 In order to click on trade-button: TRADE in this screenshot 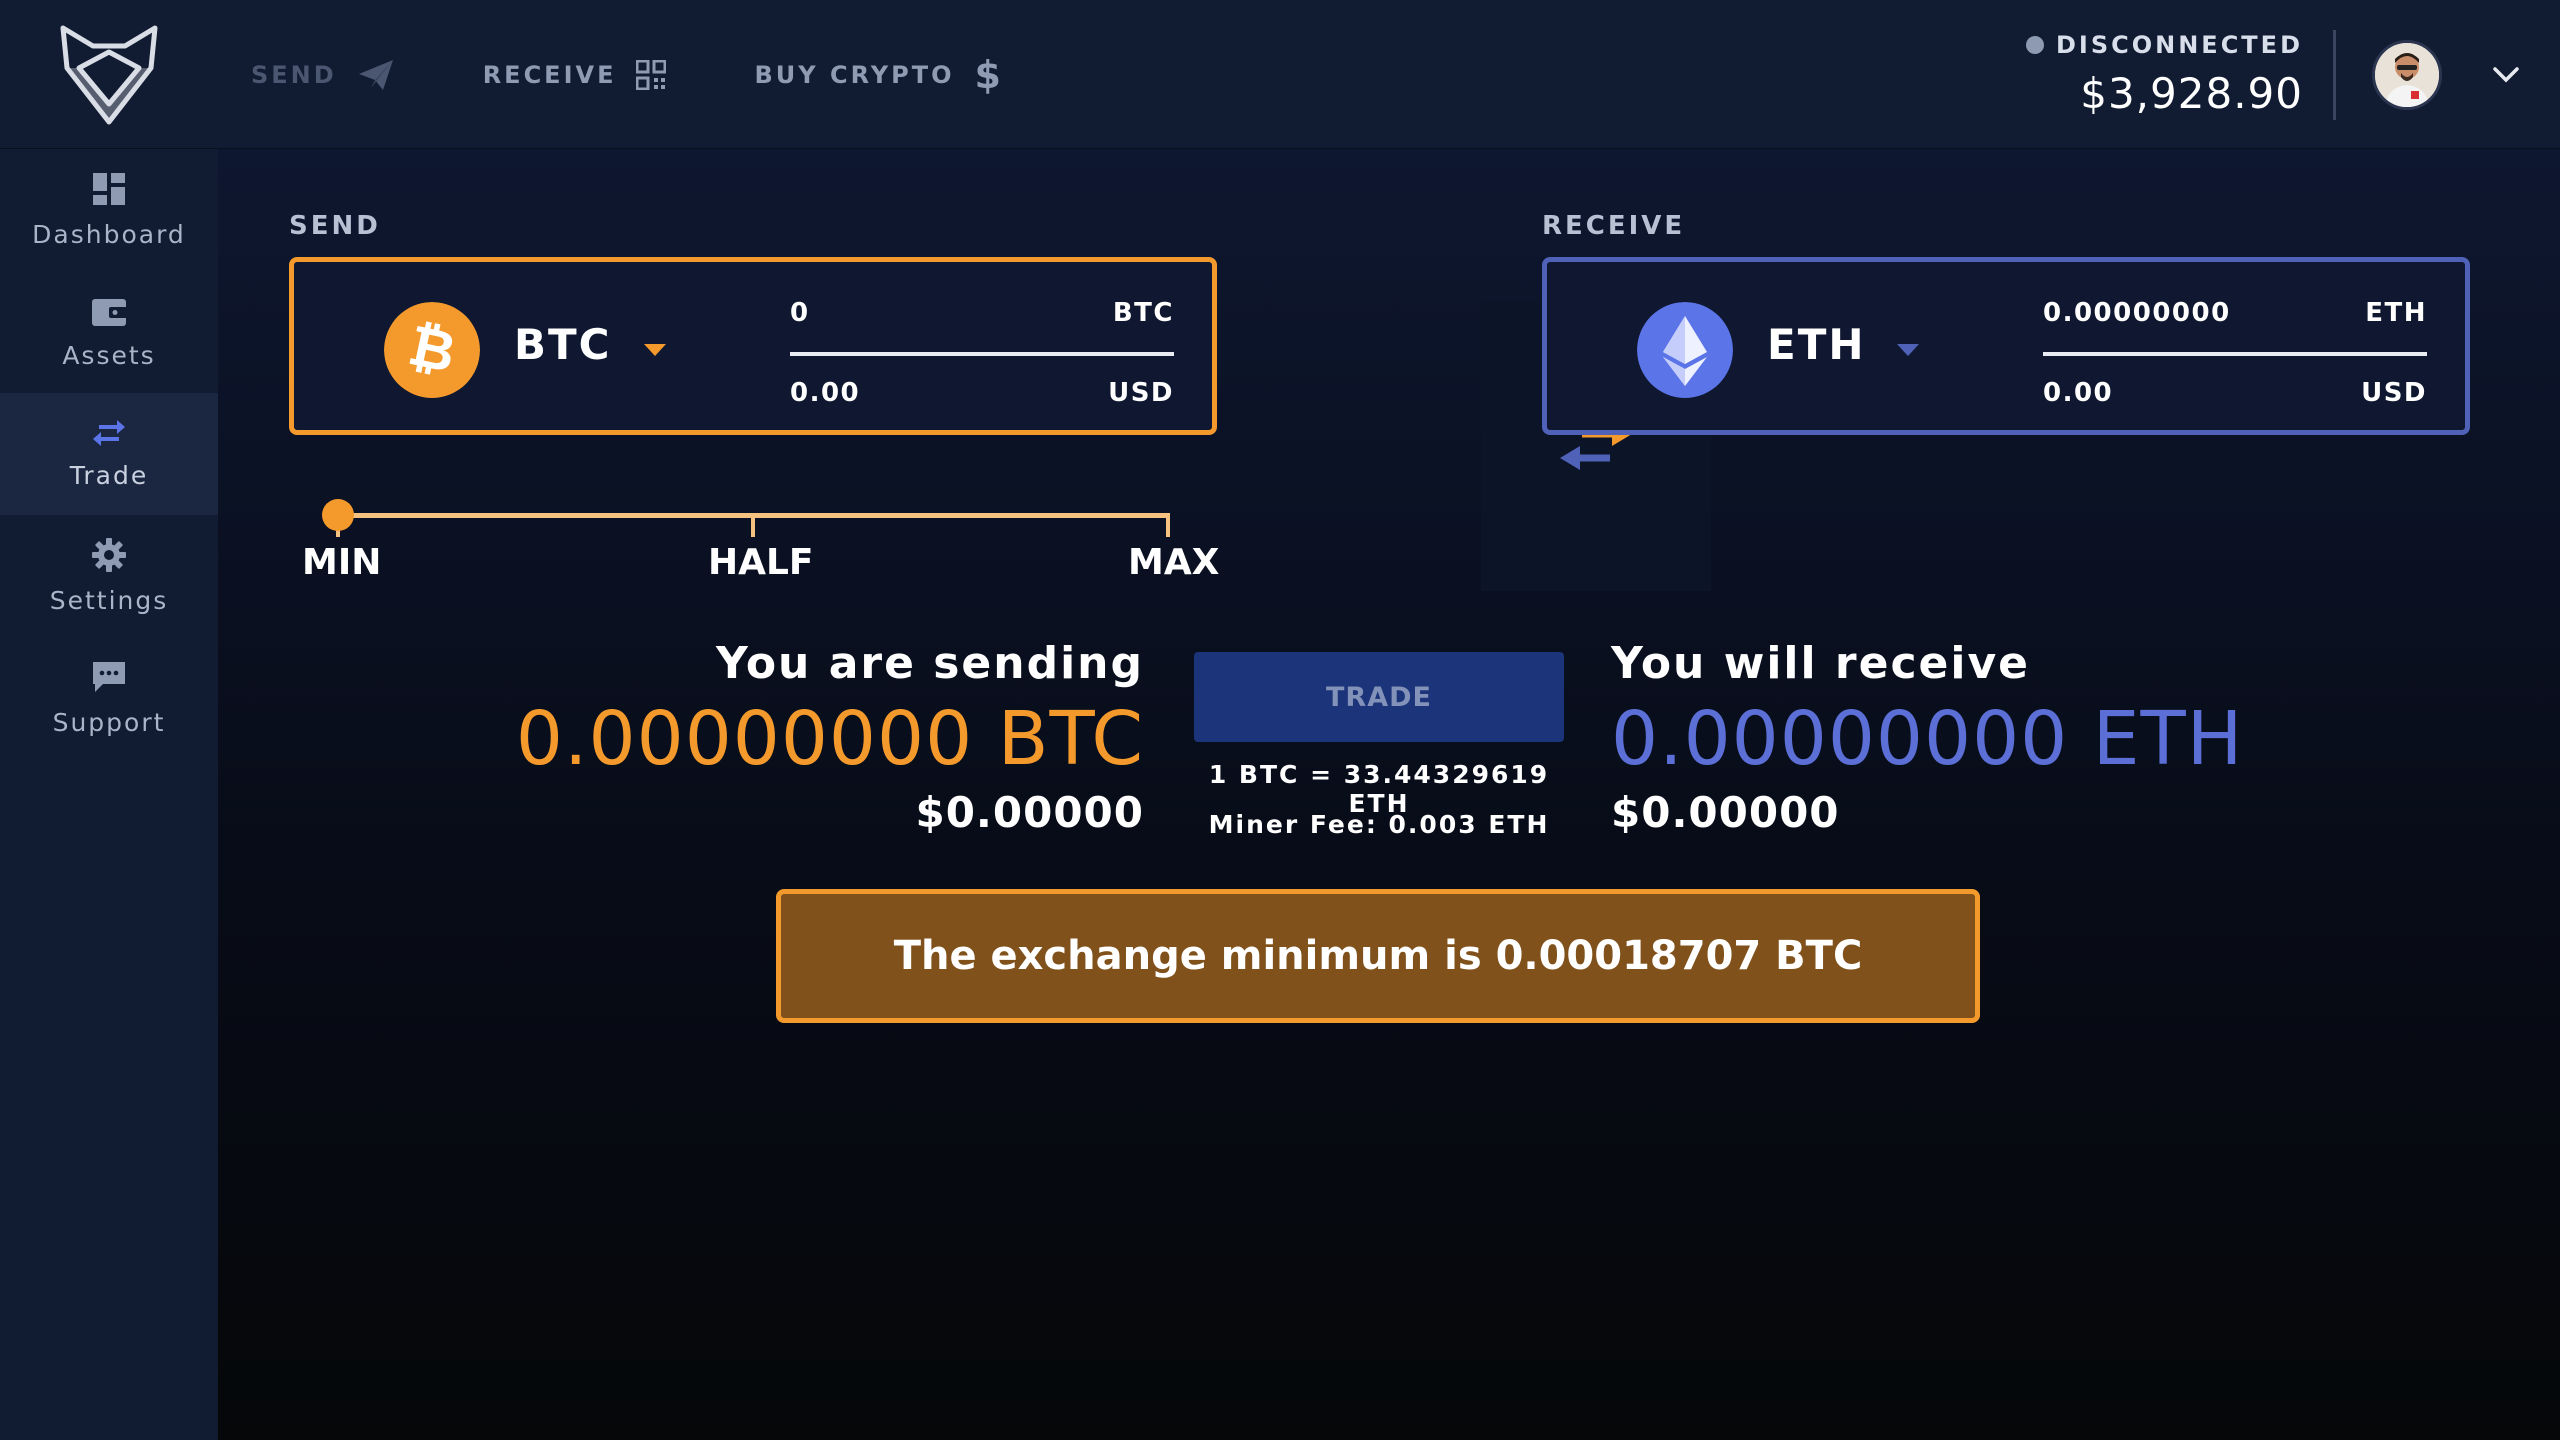, I will do `click(1379, 697)`.